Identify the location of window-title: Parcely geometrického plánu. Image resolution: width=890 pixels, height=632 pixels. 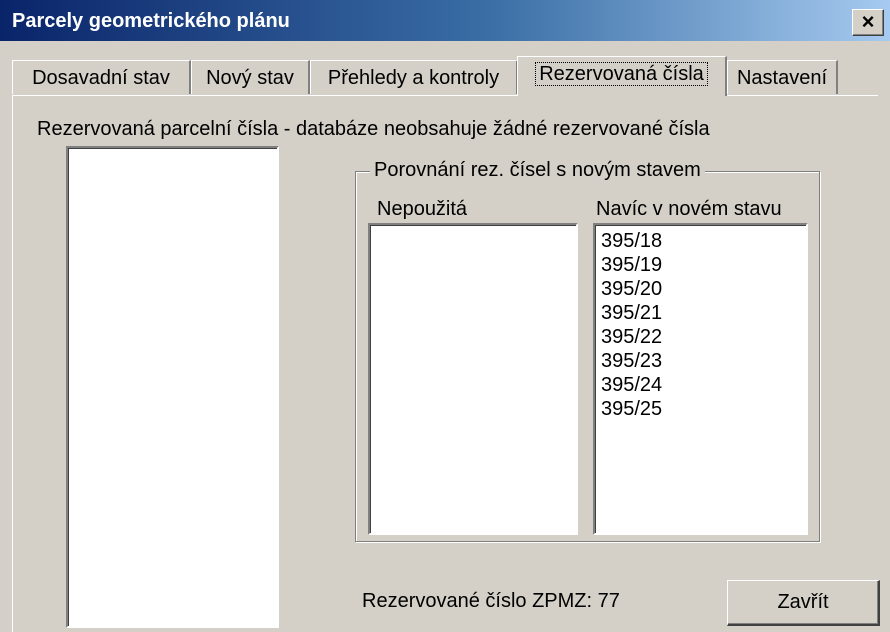
(151, 21).